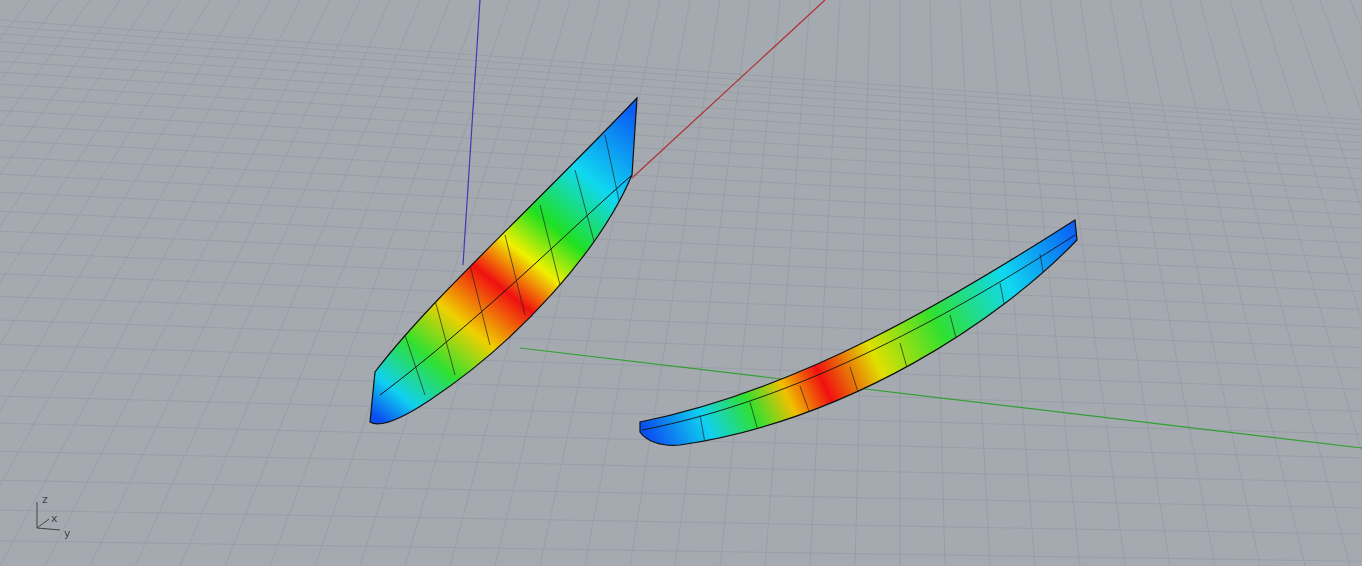 The width and height of the screenshot is (1362, 566). What do you see at coordinates (54, 518) in the screenshot?
I see `axis-label: x` at bounding box center [54, 518].